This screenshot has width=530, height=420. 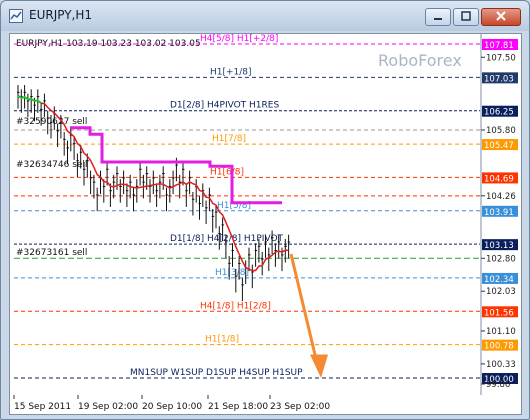 I want to click on level-label: D1[1/8] H4[2/8] H1PIVOT, so click(x=227, y=239).